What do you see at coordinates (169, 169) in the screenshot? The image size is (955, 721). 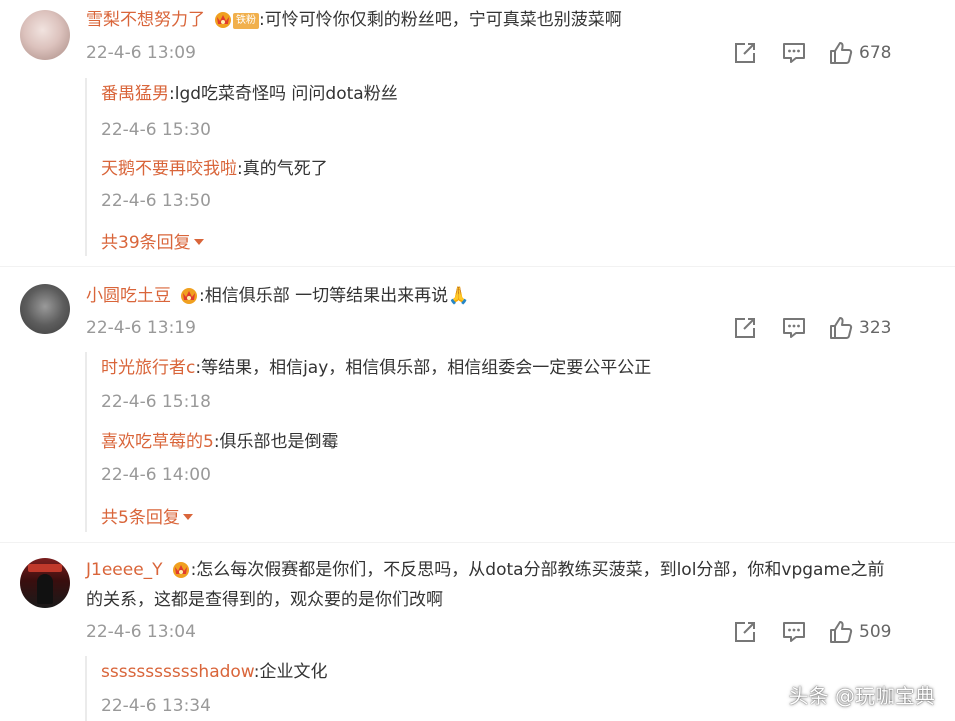 I see `reply-username-link: 天鹅不要再咬我啦` at bounding box center [169, 169].